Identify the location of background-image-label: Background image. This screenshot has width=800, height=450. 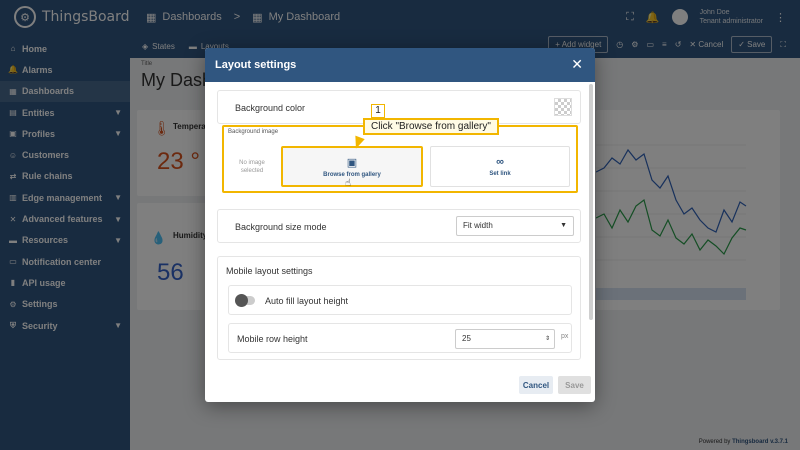
(253, 132).